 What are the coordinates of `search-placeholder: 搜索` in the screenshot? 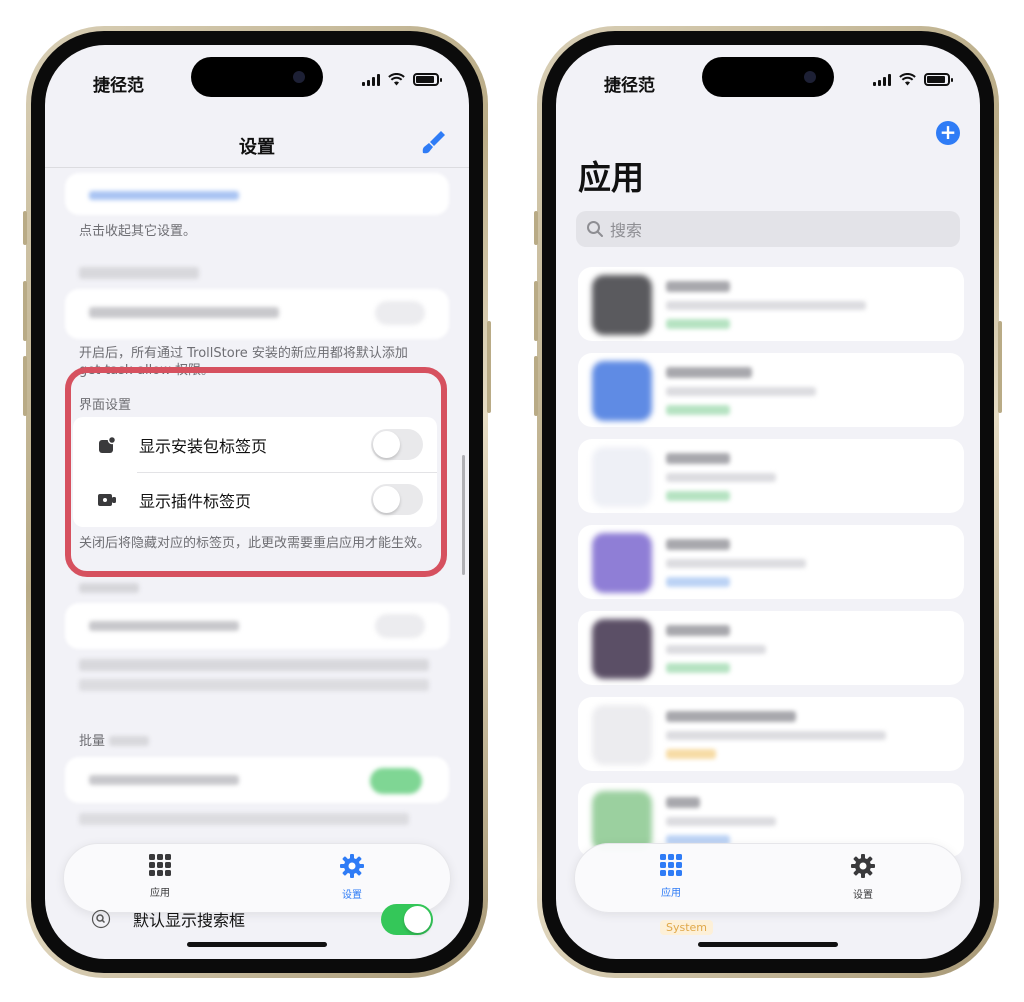 It's located at (626, 230).